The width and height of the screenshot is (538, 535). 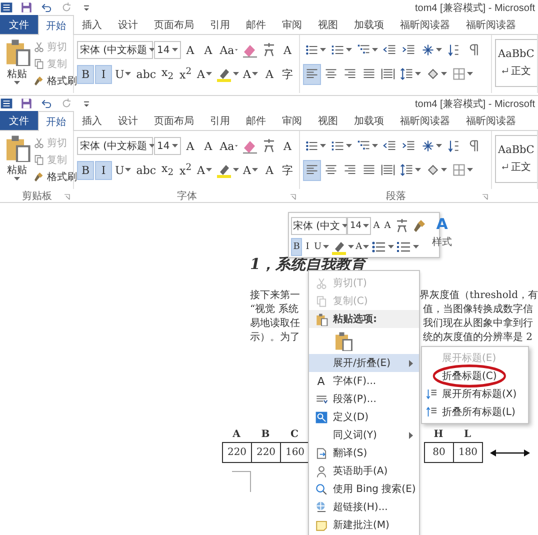 What do you see at coordinates (475, 412) in the screenshot?
I see `menu-item: 折叠所有标题(L)` at bounding box center [475, 412].